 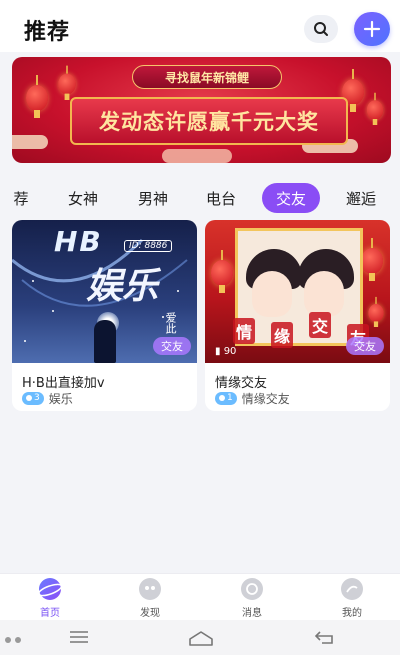 What do you see at coordinates (226, 398) in the screenshot?
I see `online-count-badge: 1` at bounding box center [226, 398].